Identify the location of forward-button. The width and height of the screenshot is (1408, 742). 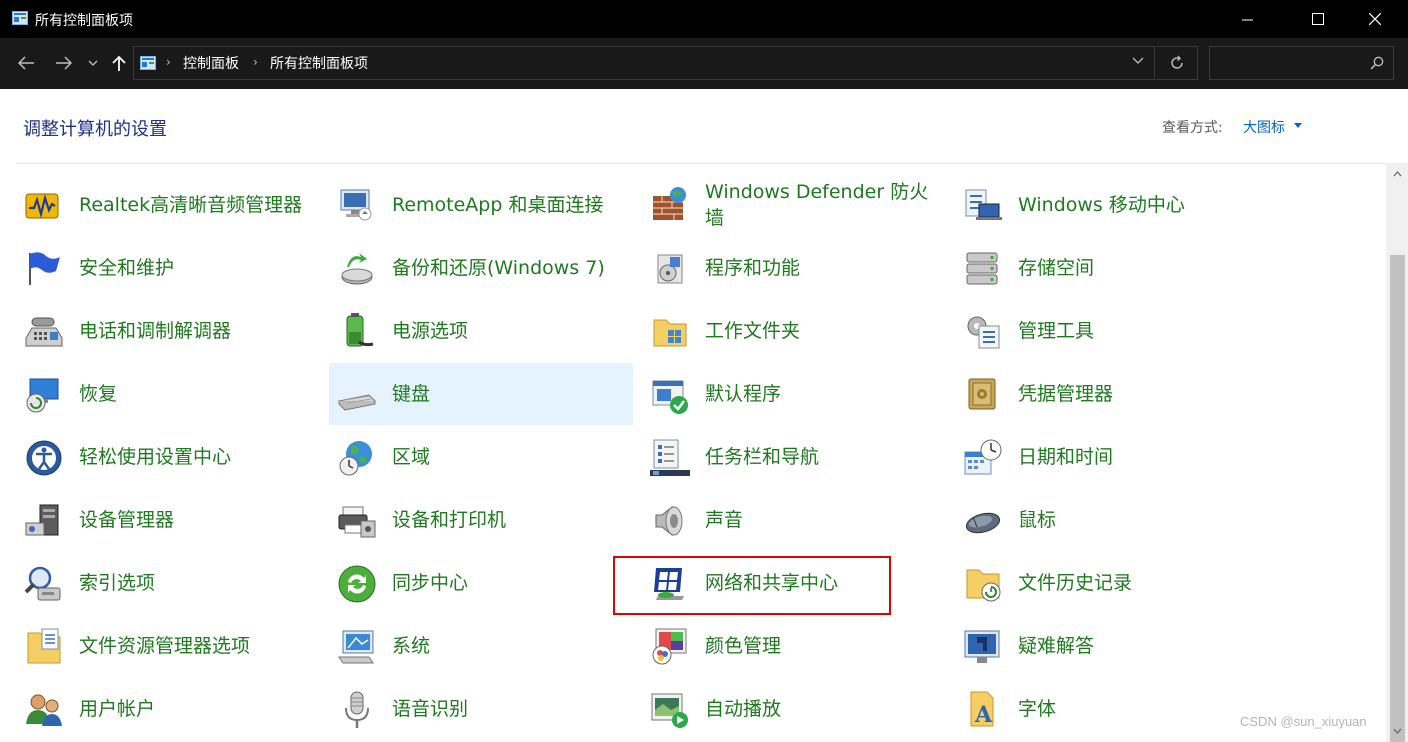
(64, 63).